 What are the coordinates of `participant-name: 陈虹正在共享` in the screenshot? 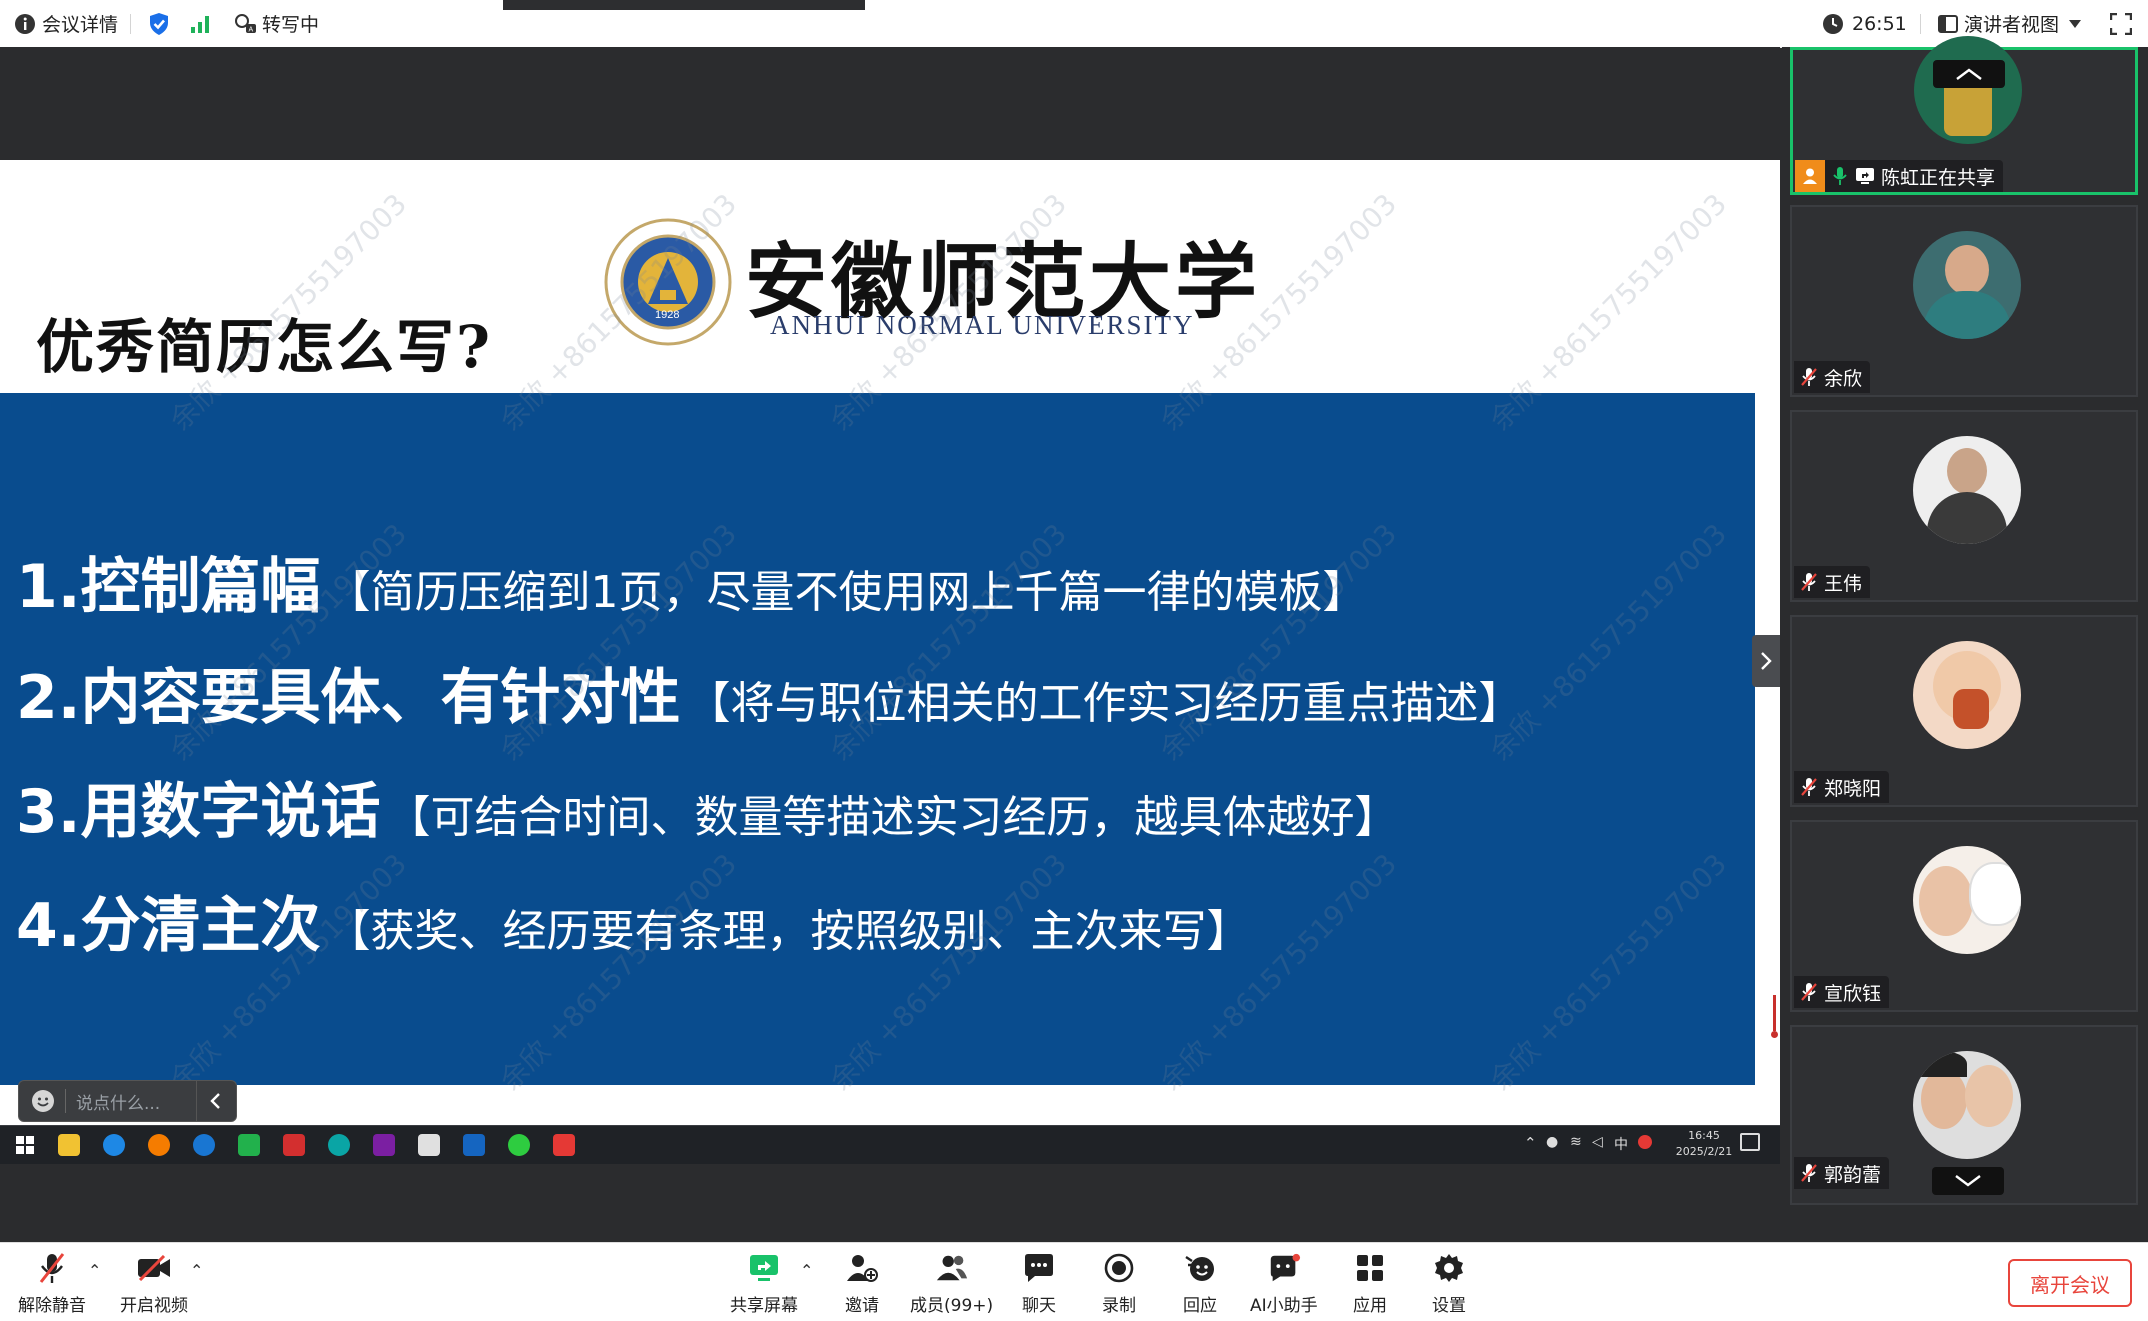 It's located at (1938, 177).